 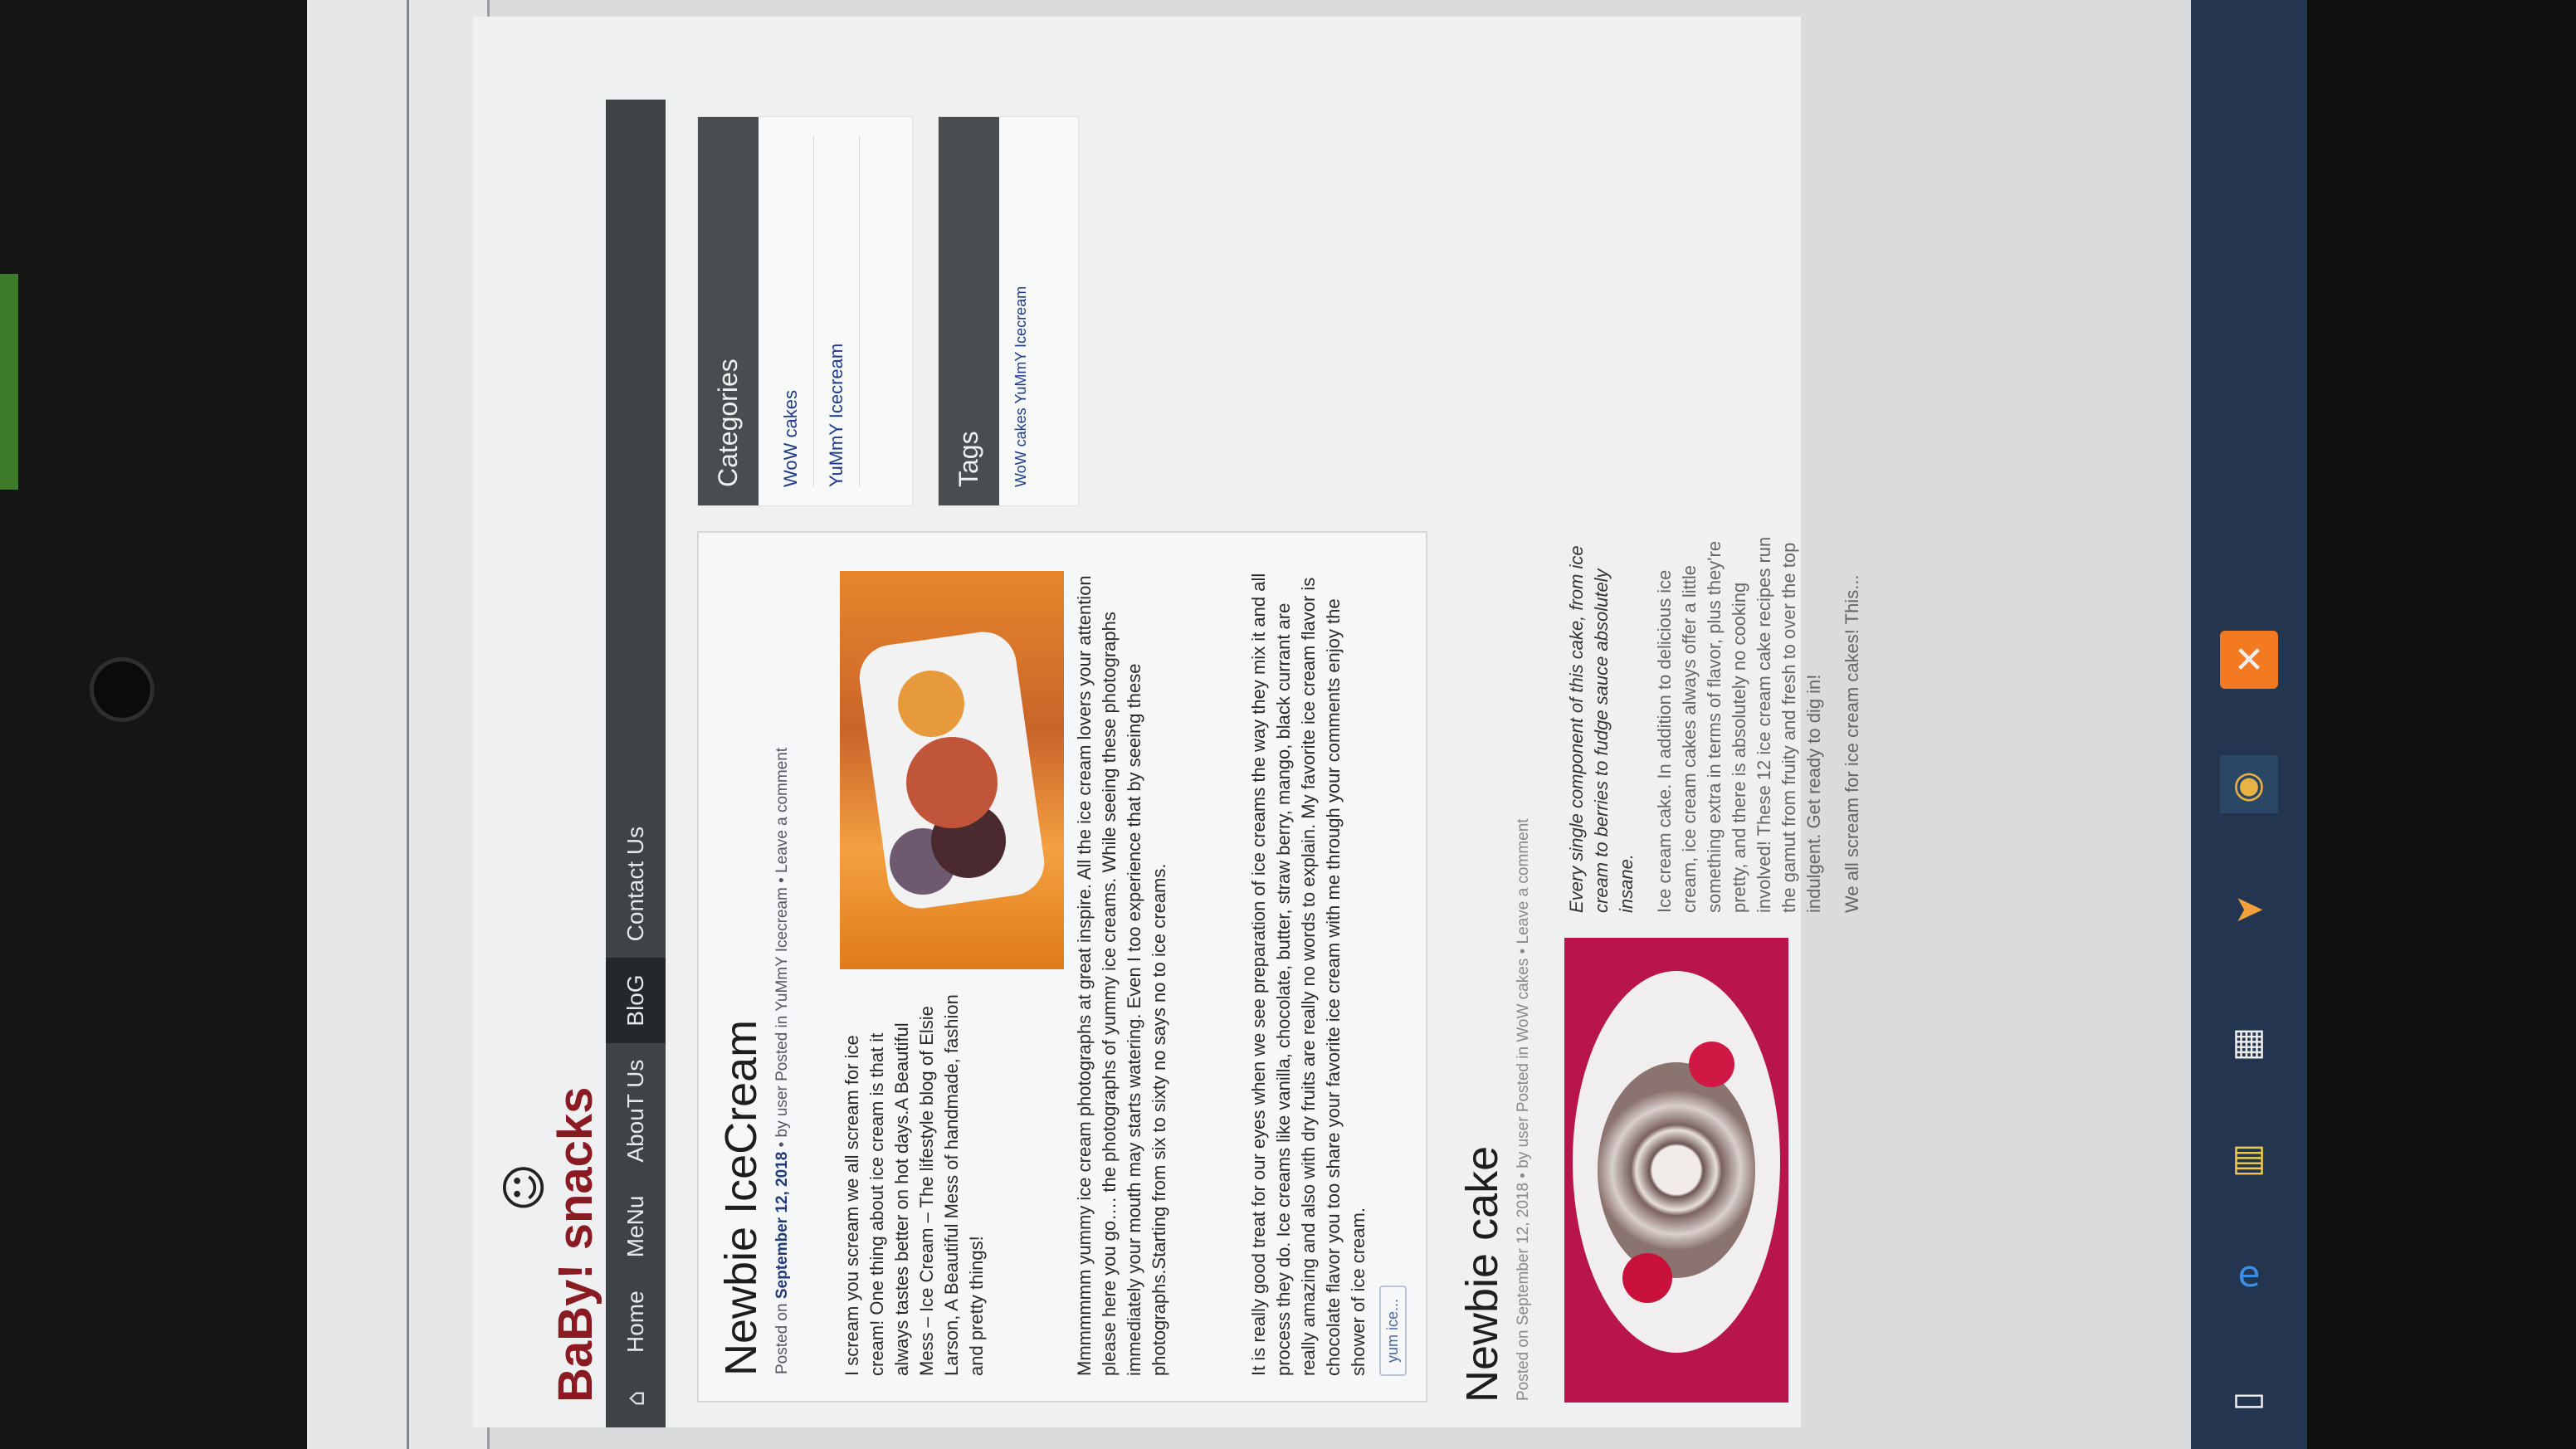 What do you see at coordinates (2249, 784) in the screenshot?
I see `chrome-icon: ◉` at bounding box center [2249, 784].